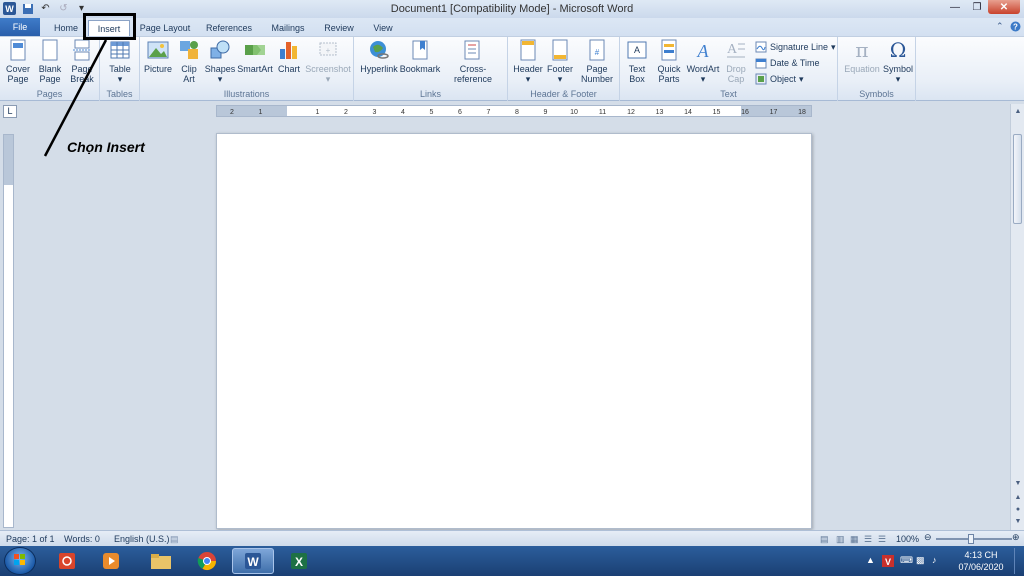 The height and width of the screenshot is (576, 1024). I want to click on browse-object-icon: ●, so click(1018, 510).